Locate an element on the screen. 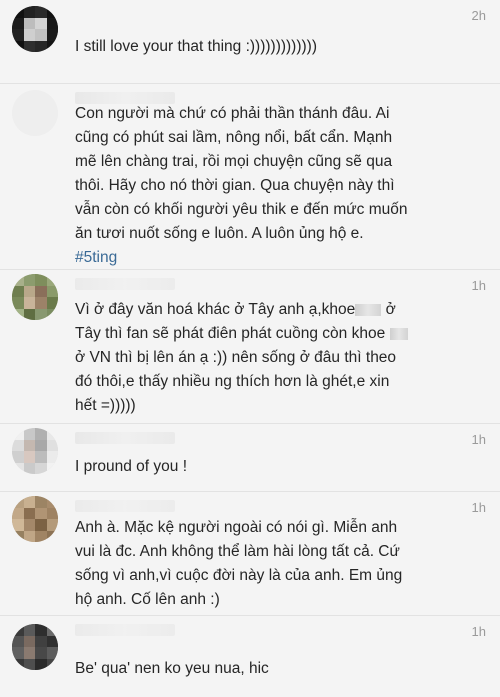  hashtag-link: #5ting is located at coordinates (96, 257).